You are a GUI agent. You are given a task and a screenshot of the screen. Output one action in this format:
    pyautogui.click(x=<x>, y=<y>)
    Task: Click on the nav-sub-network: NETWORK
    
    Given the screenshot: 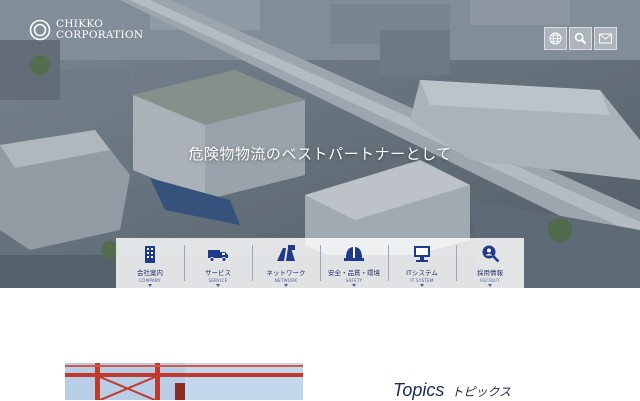 What is the action you would take?
    pyautogui.click(x=286, y=280)
    